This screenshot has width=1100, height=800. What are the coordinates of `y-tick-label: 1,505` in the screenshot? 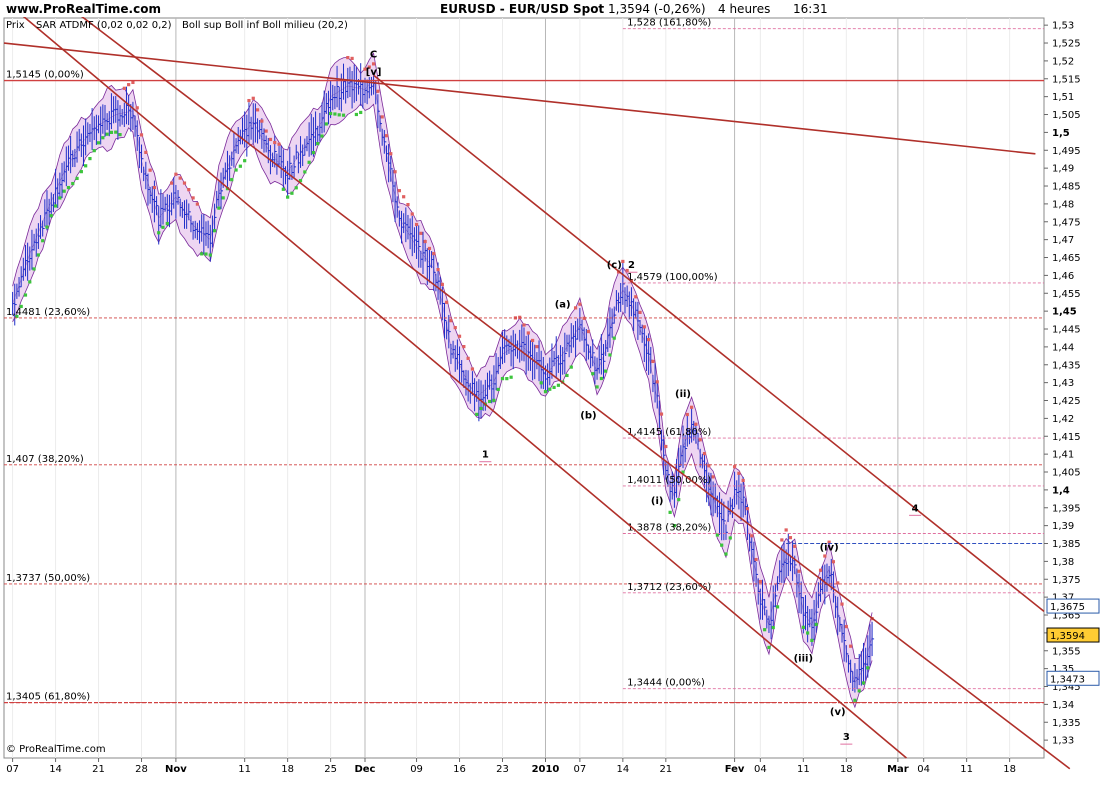 It's located at (1066, 115).